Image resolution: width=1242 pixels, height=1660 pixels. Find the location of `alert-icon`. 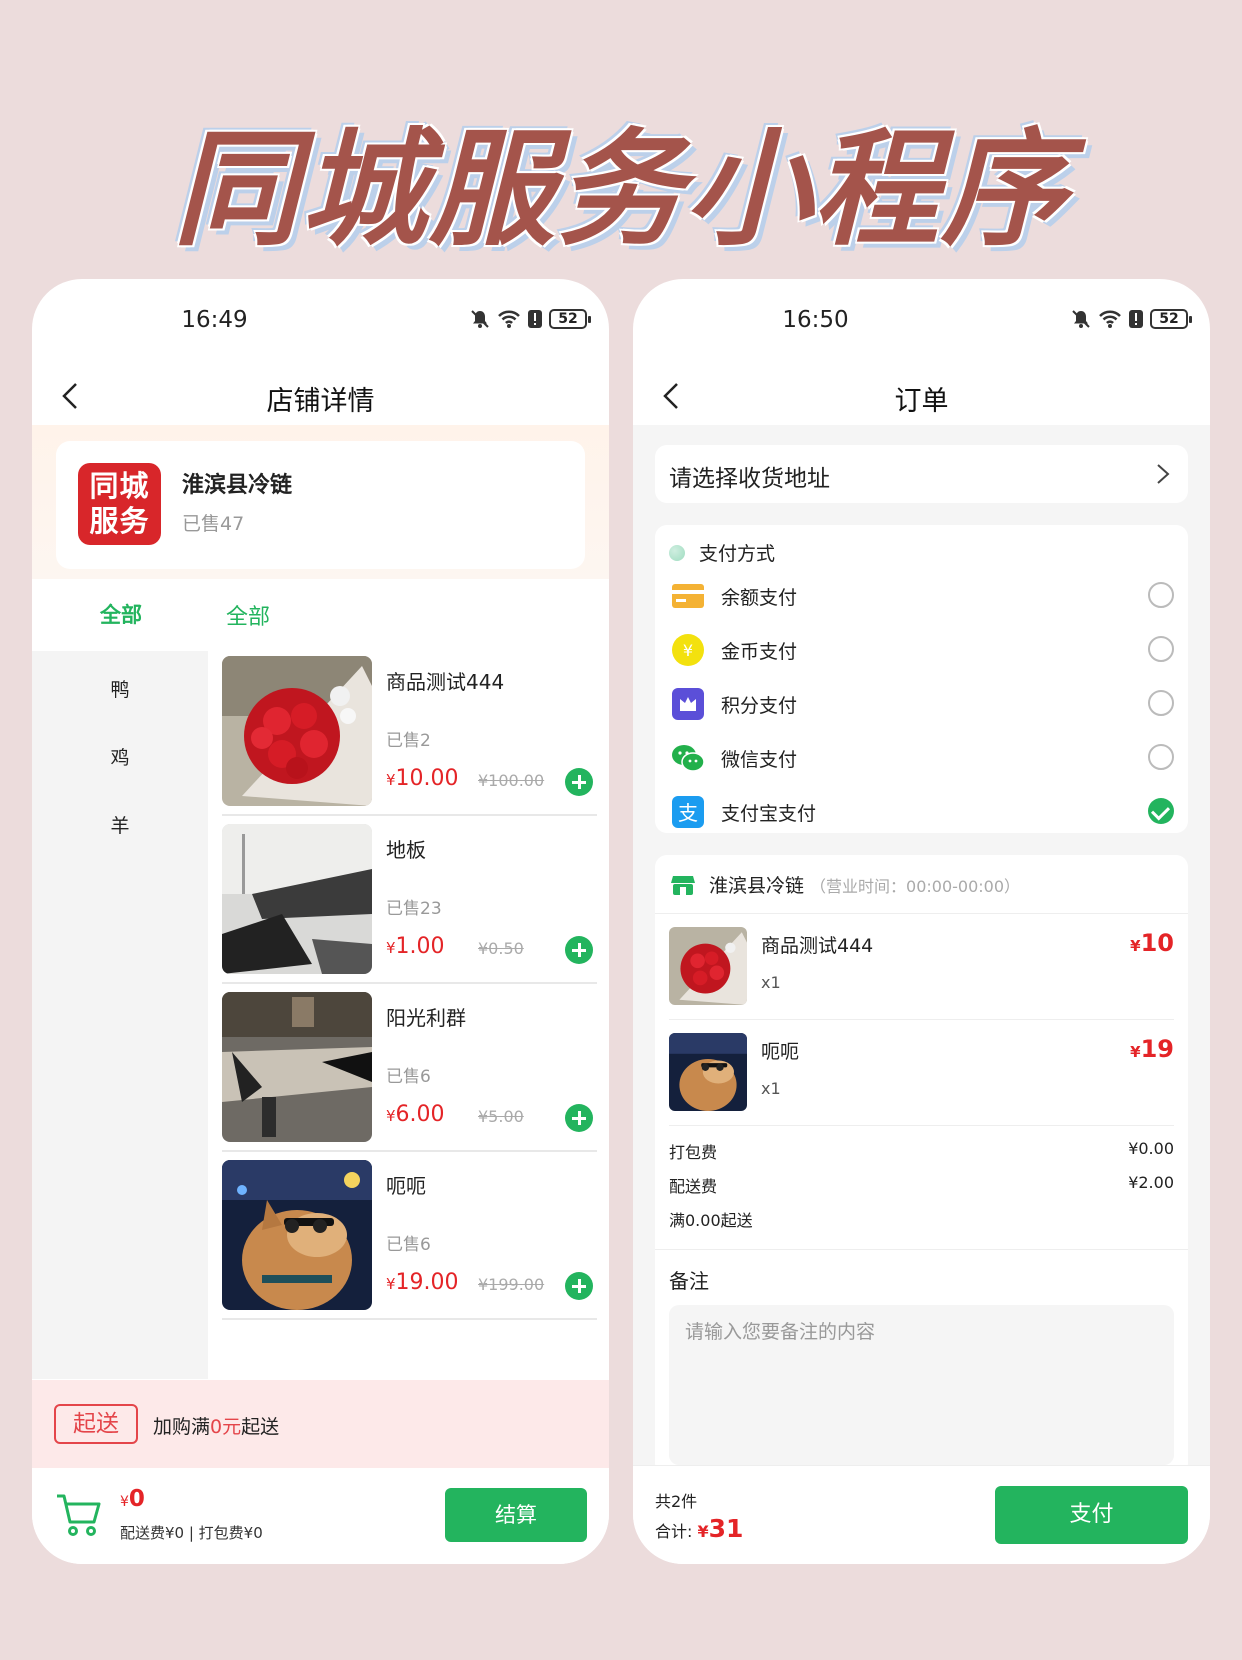

alert-icon is located at coordinates (1136, 319).